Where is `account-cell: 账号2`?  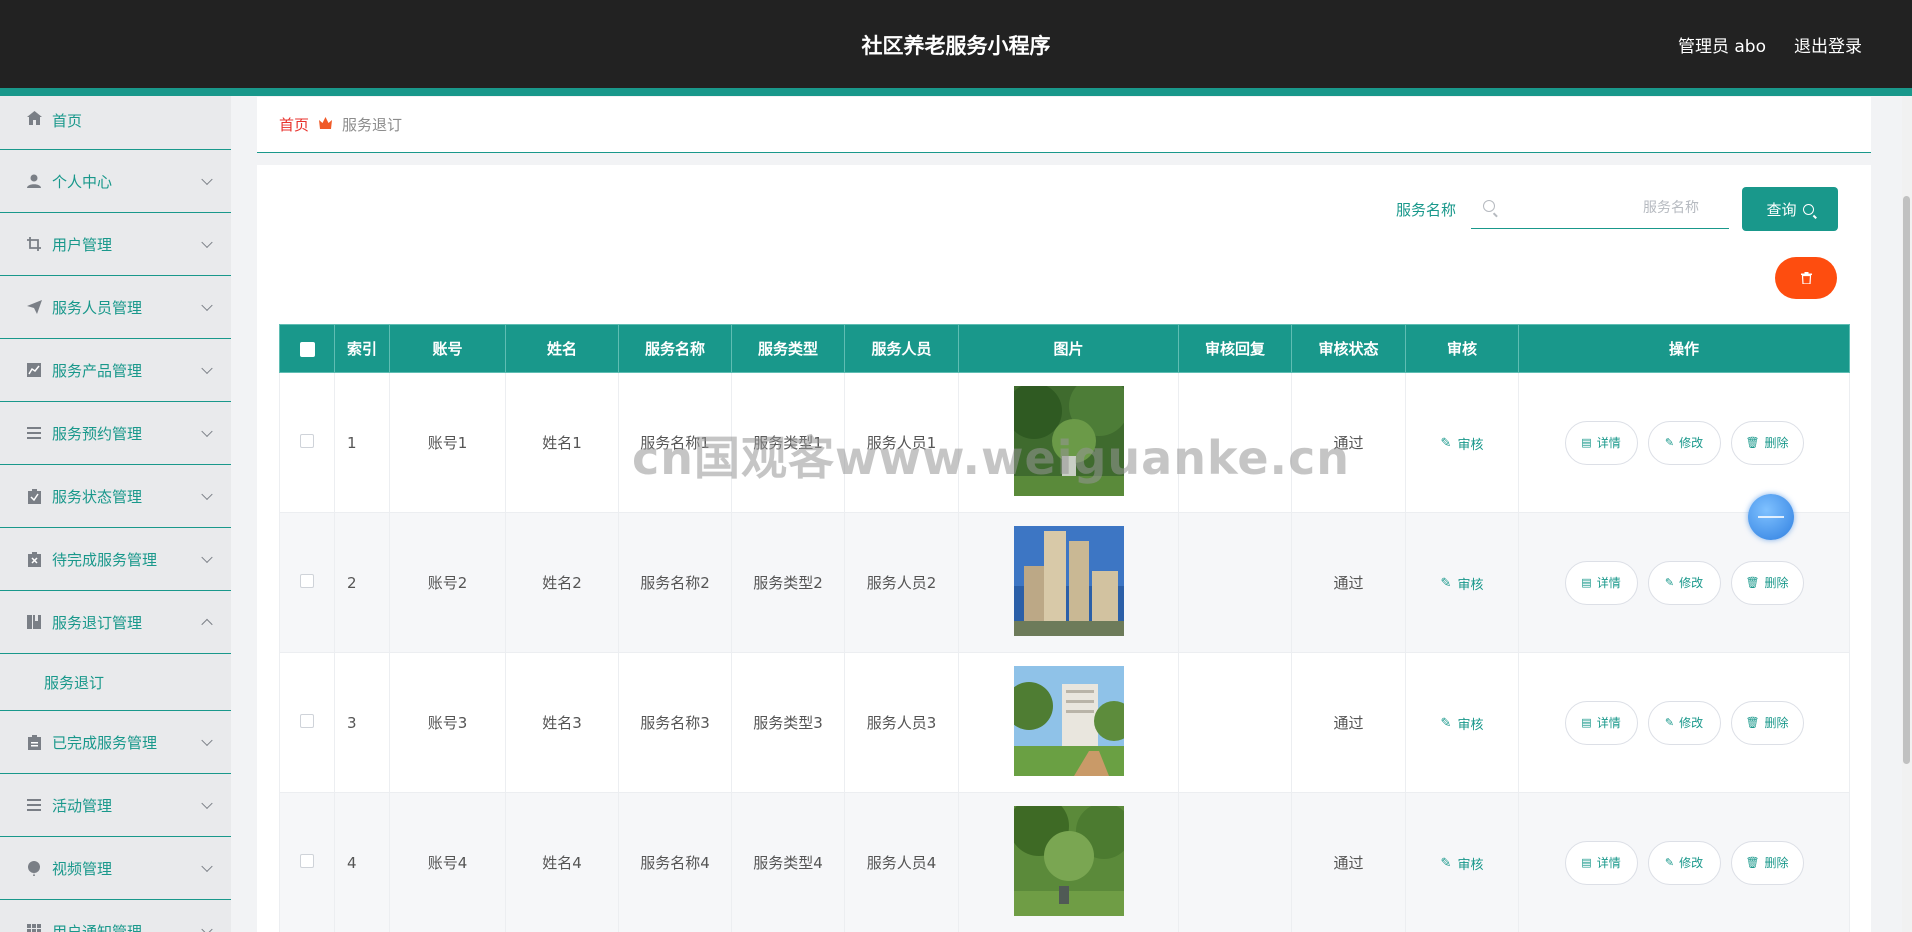
account-cell: 账号2 is located at coordinates (447, 582).